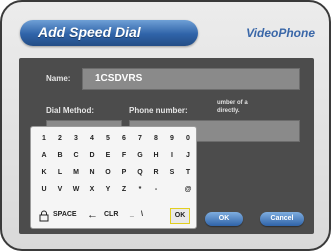 This screenshot has width=331, height=251. What do you see at coordinates (92, 172) in the screenshot?
I see `key-n: N` at bounding box center [92, 172].